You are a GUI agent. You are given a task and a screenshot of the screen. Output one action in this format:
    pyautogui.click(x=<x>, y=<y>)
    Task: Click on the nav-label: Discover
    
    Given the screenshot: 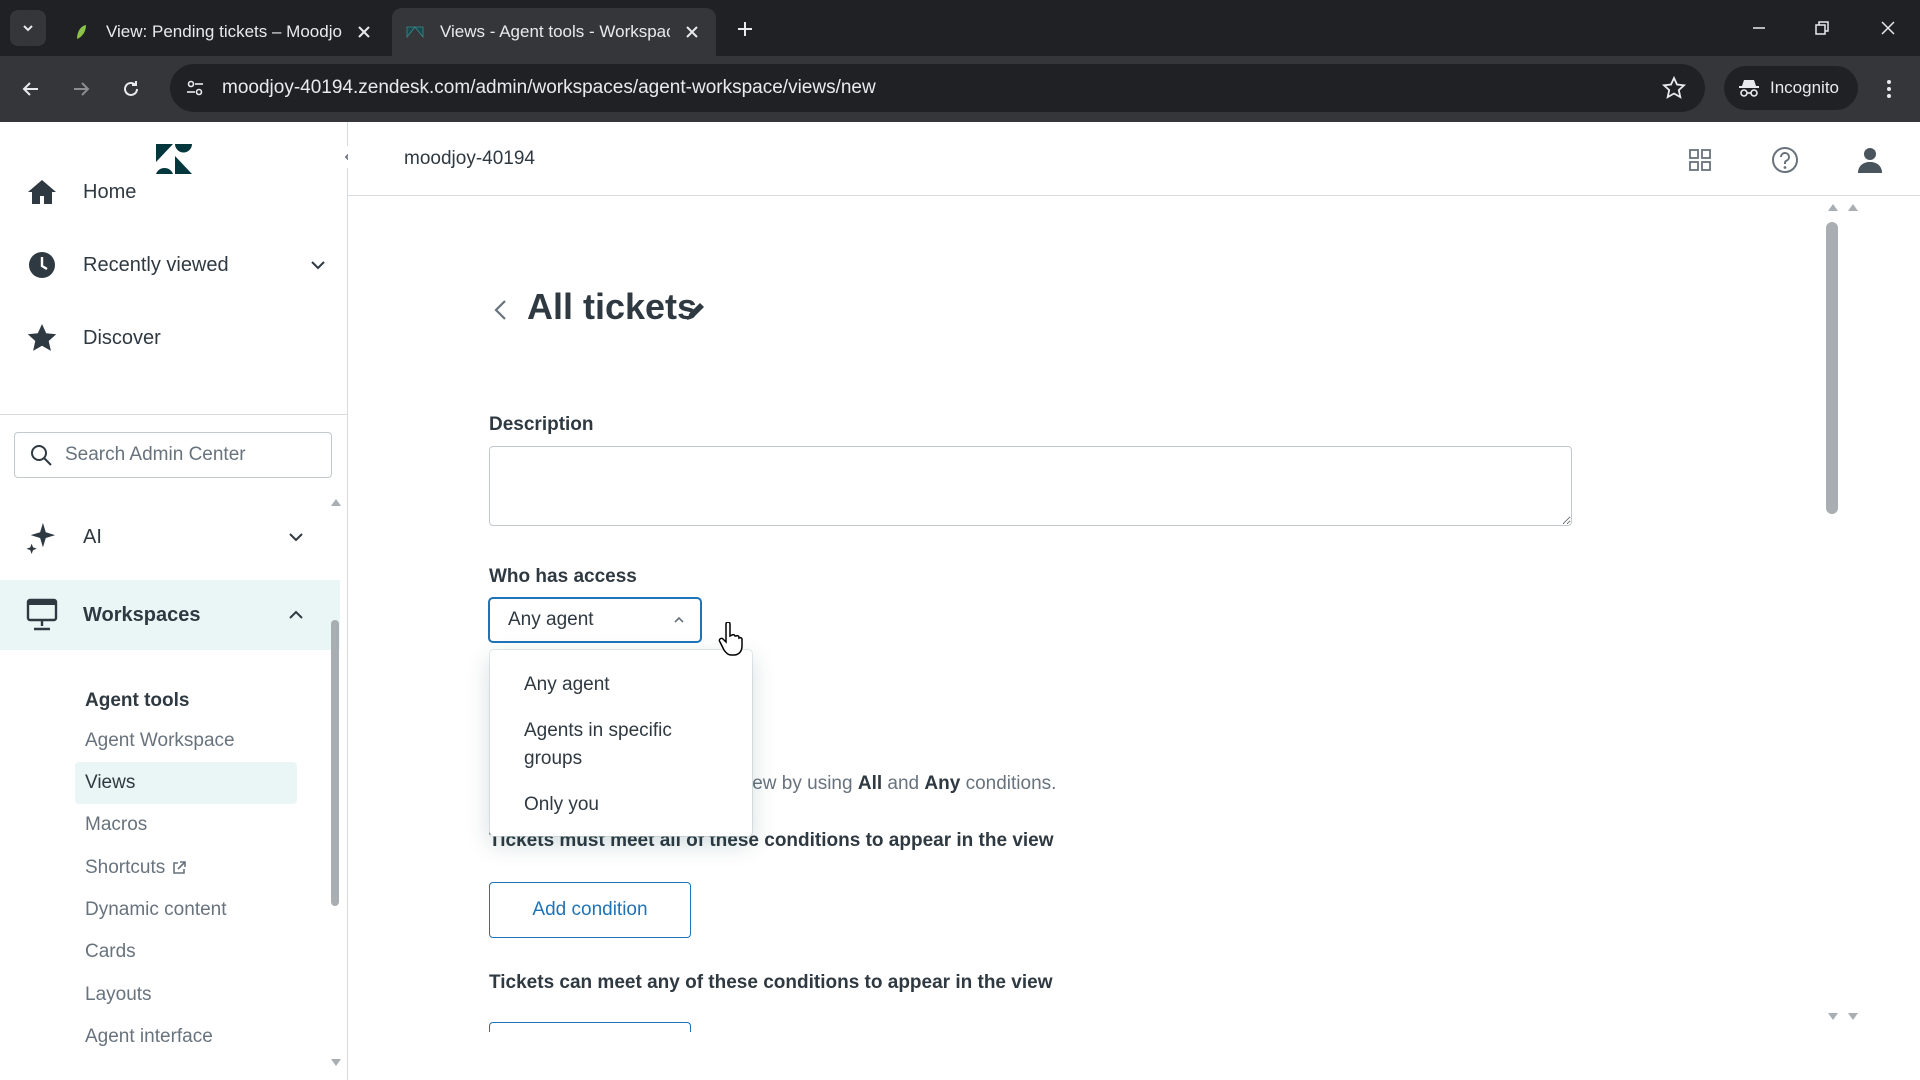 What is the action you would take?
    pyautogui.click(x=122, y=337)
    